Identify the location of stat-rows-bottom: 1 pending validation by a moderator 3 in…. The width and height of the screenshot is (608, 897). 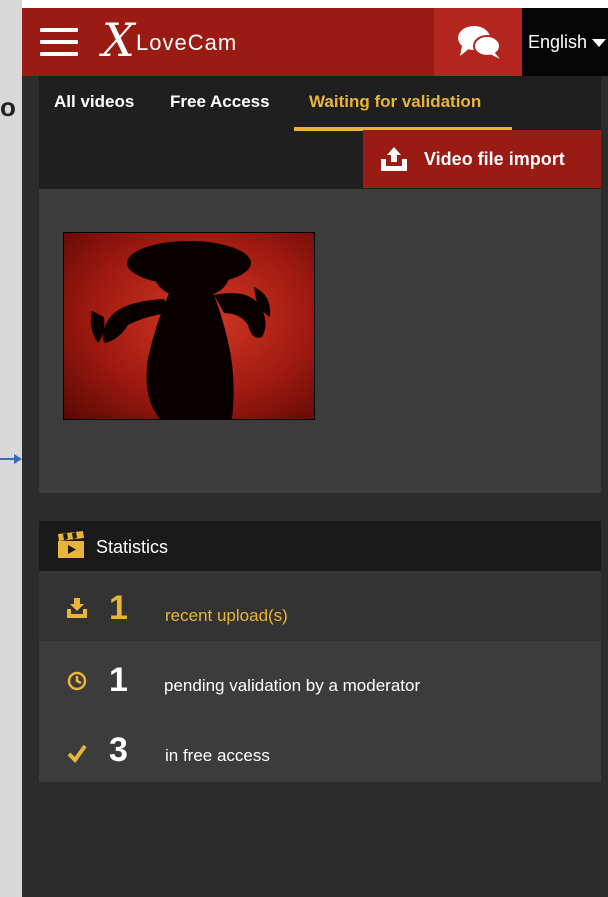
(320, 711).